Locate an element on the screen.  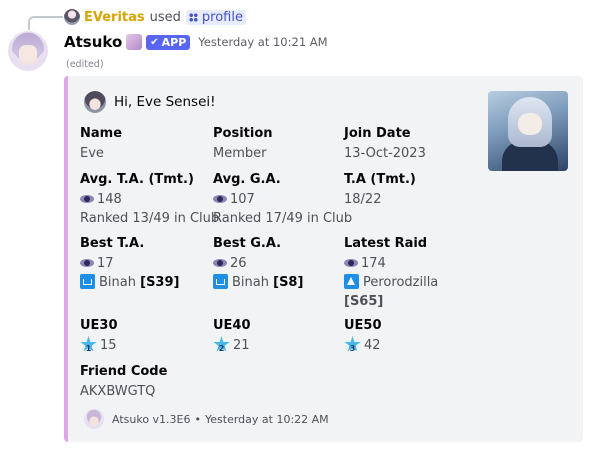
app-badge: ✔ APP is located at coordinates (168, 42).